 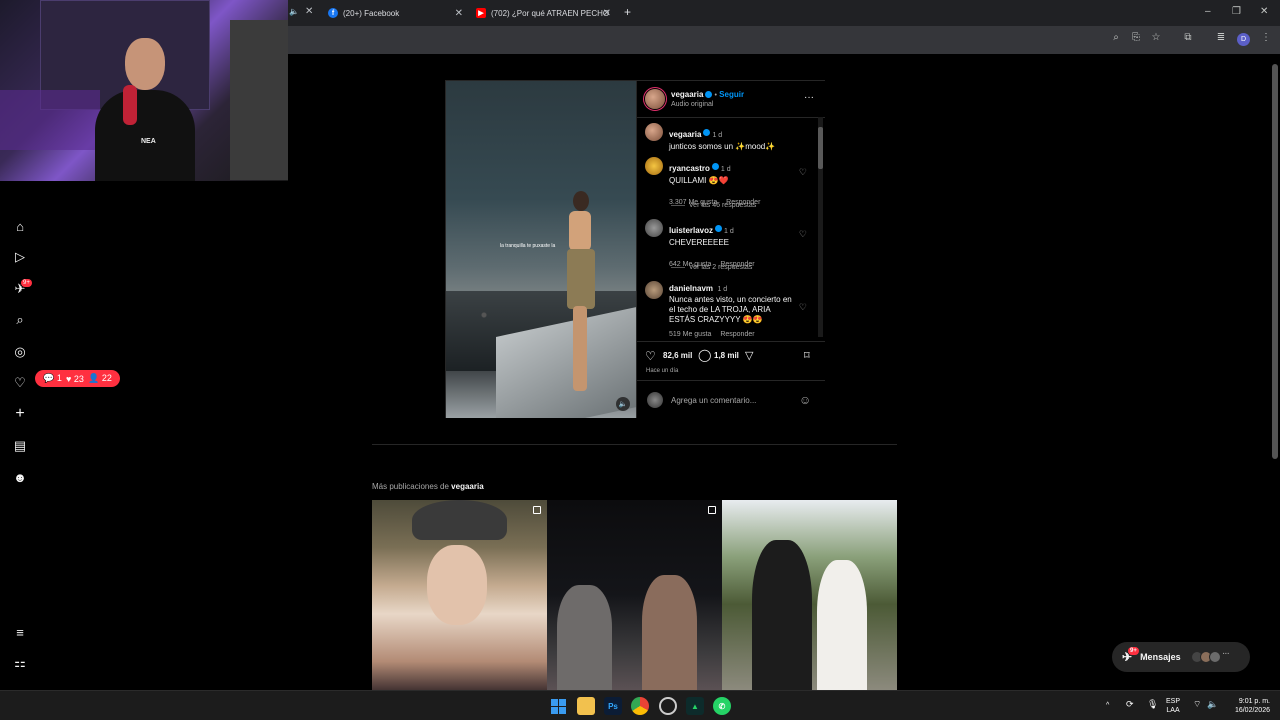 What do you see at coordinates (1208, 11) in the screenshot?
I see `minimize-button: –` at bounding box center [1208, 11].